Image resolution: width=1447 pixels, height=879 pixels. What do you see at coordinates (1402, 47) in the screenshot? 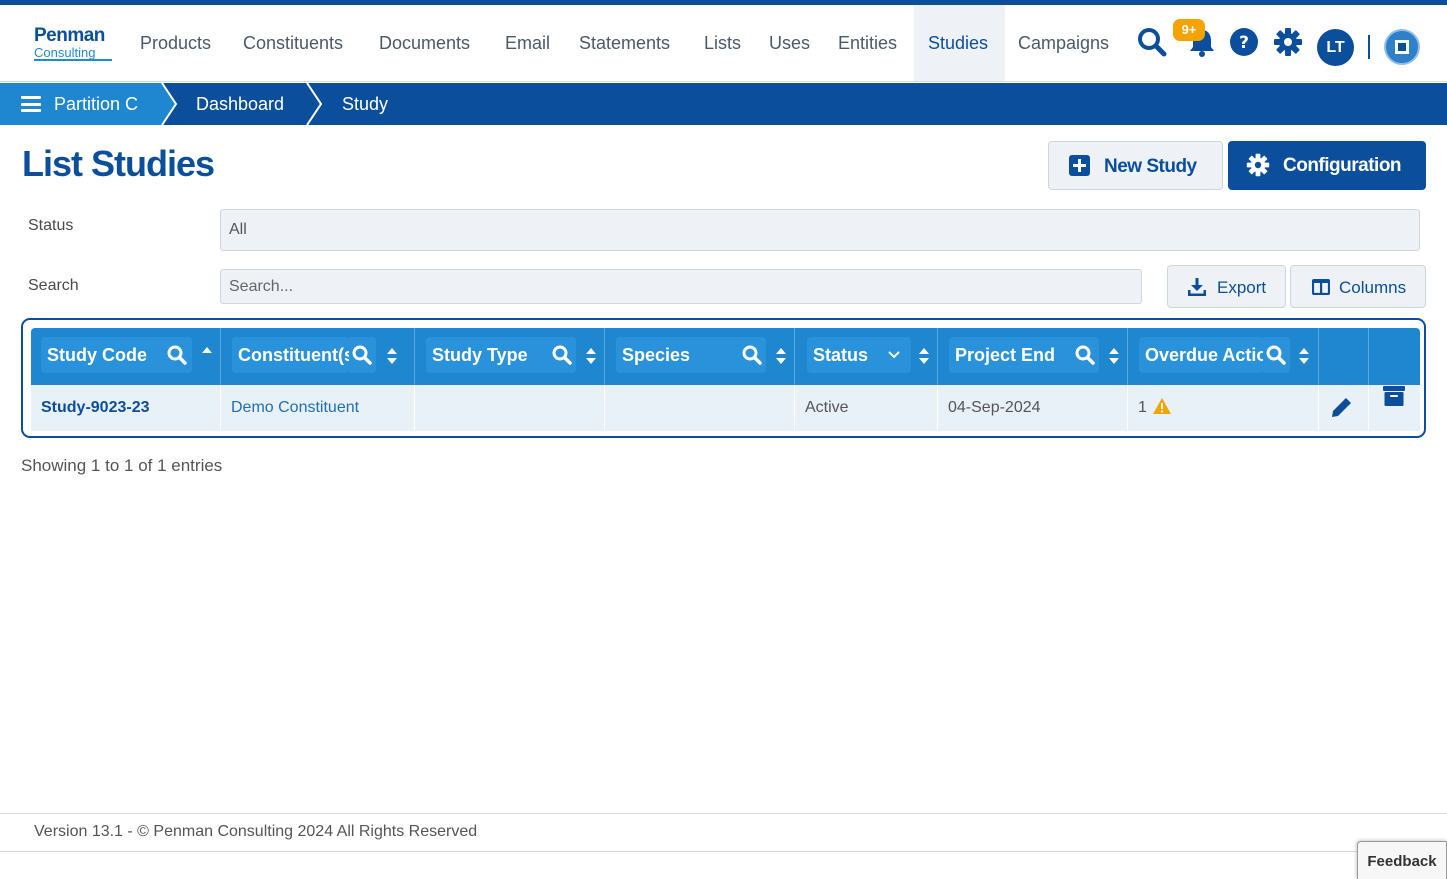
I see `app-switcher-icon` at bounding box center [1402, 47].